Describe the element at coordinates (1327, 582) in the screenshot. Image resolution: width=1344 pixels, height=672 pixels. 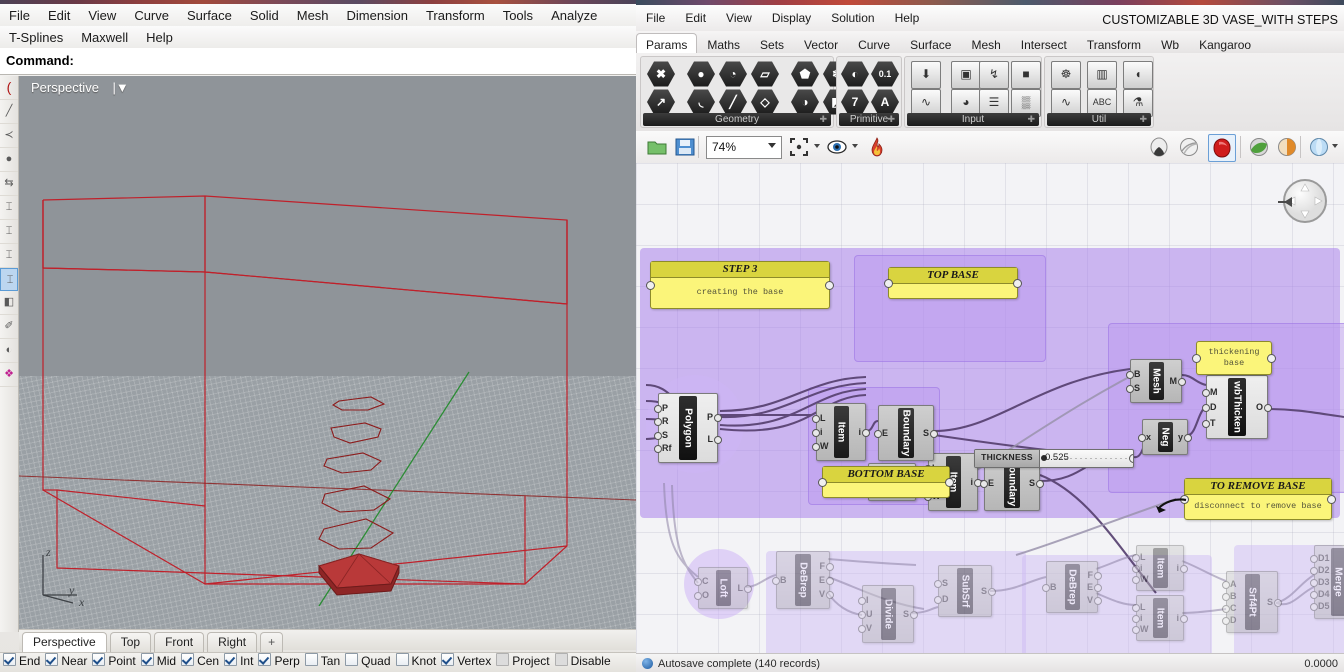
I see `node-merge: Merge D1 D2 D3 D4 D5` at that location.